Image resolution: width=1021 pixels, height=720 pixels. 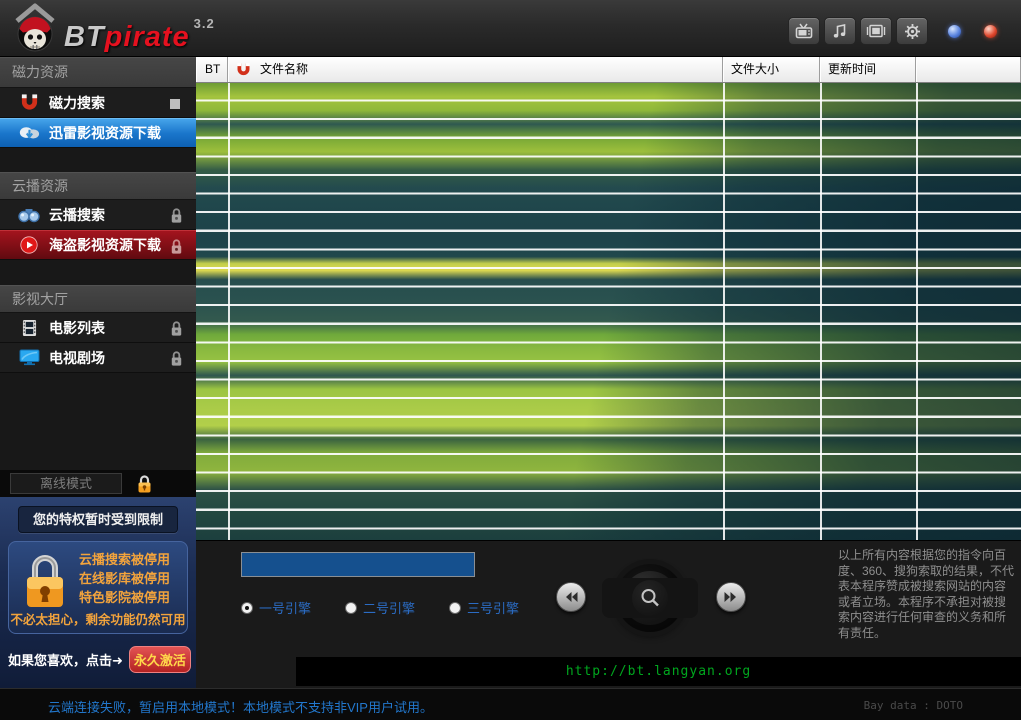 I want to click on settings-toolbar-button, so click(x=912, y=31).